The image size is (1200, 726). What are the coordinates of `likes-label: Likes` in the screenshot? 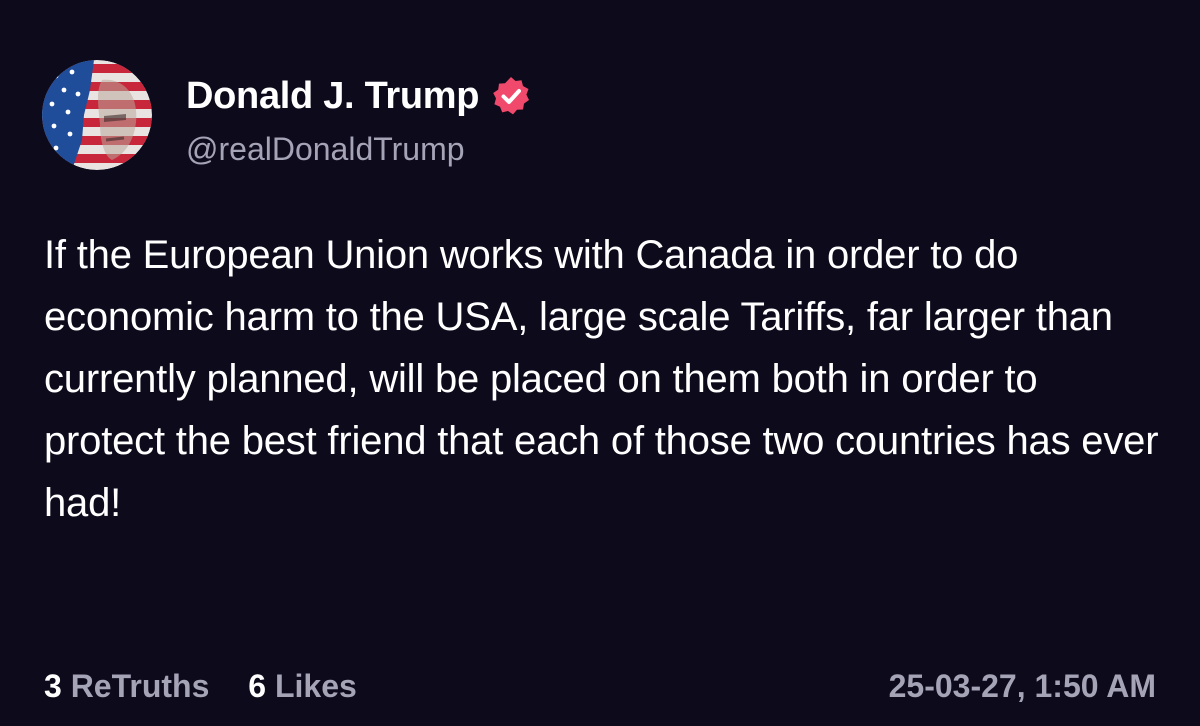 It's located at (315, 686).